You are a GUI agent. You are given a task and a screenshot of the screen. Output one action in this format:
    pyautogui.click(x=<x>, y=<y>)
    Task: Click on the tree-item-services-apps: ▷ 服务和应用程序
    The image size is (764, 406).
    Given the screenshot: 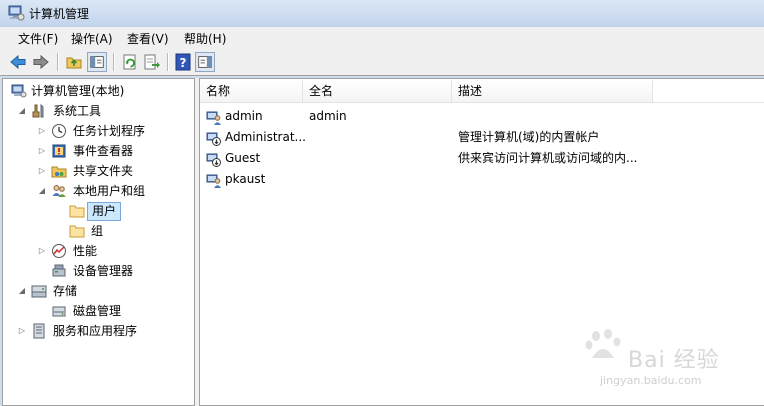 What is the action you would take?
    pyautogui.click(x=98, y=331)
    